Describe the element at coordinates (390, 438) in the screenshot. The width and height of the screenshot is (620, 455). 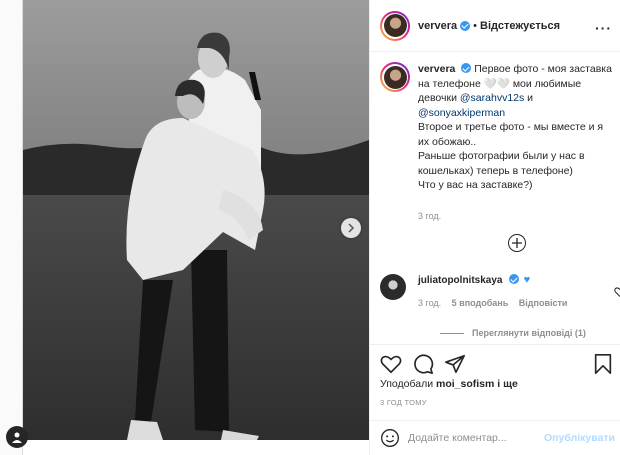
I see `emoji-icon` at that location.